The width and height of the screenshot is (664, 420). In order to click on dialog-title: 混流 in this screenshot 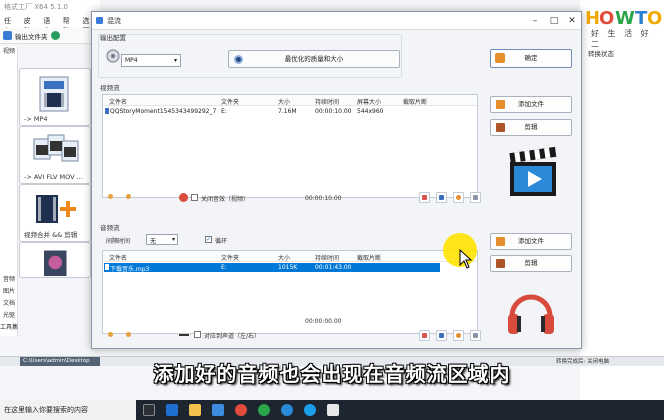, I will do `click(114, 21)`.